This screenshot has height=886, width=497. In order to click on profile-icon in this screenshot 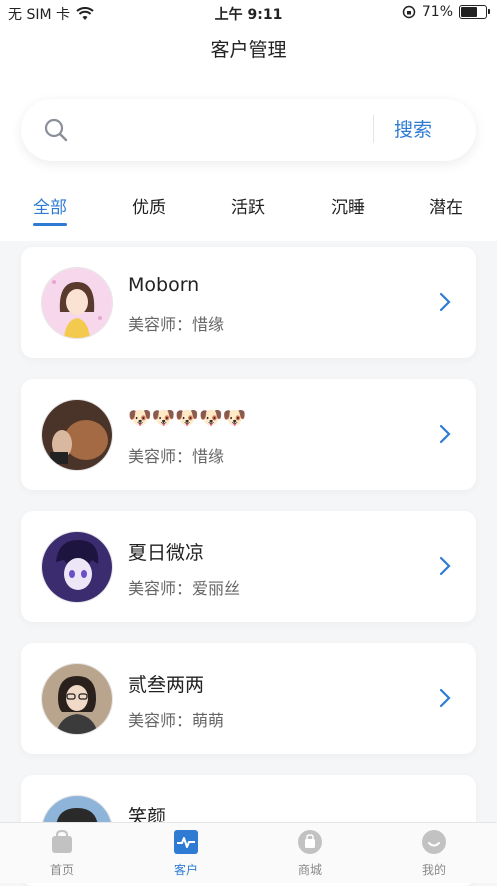, I will do `click(434, 842)`.